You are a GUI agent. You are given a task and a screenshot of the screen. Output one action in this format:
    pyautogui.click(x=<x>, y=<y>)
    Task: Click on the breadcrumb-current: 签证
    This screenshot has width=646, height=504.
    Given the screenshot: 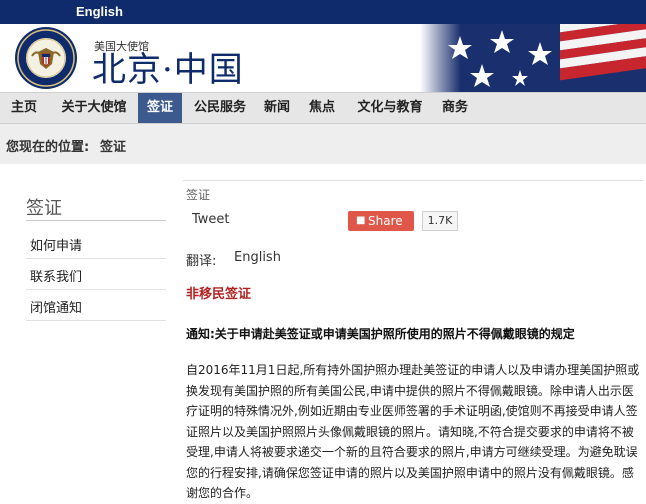 What is the action you would take?
    pyautogui.click(x=113, y=145)
    